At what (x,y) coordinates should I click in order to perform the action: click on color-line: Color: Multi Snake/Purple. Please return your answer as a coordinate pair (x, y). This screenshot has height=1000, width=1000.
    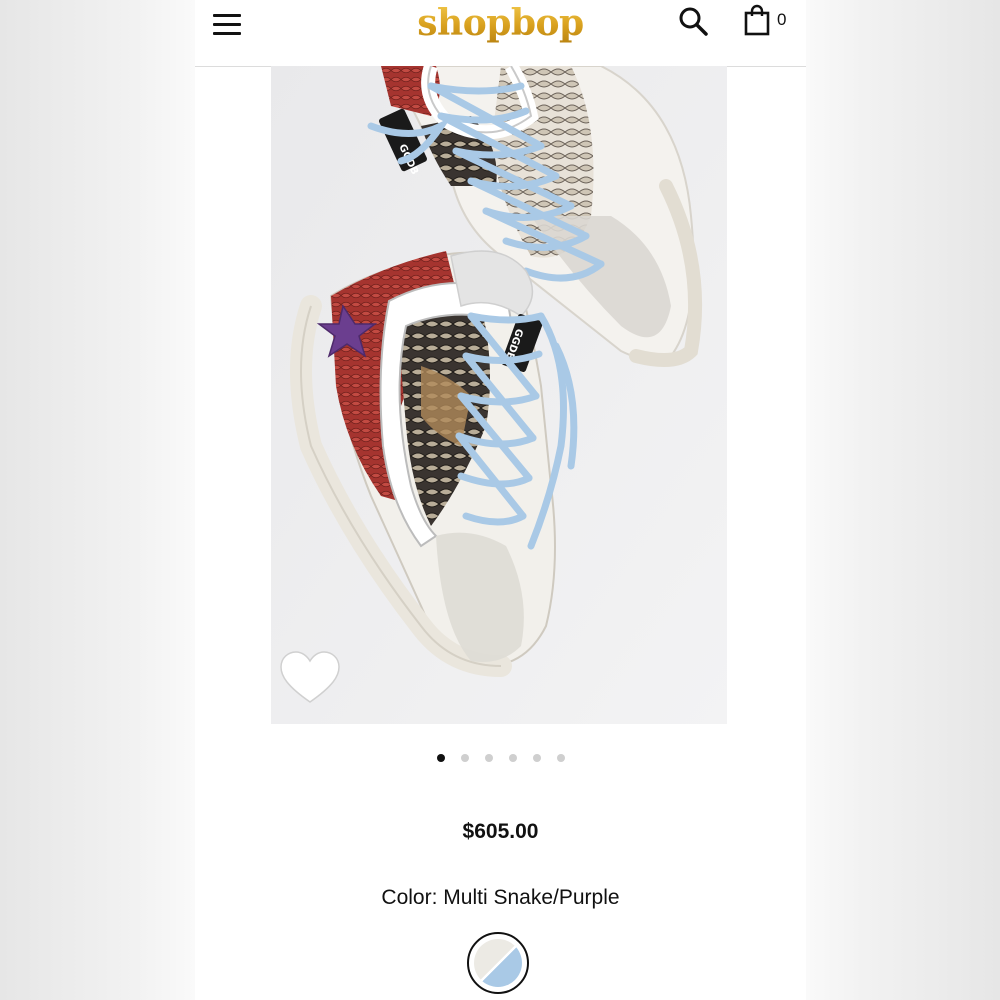
    Looking at the image, I should click on (500, 898).